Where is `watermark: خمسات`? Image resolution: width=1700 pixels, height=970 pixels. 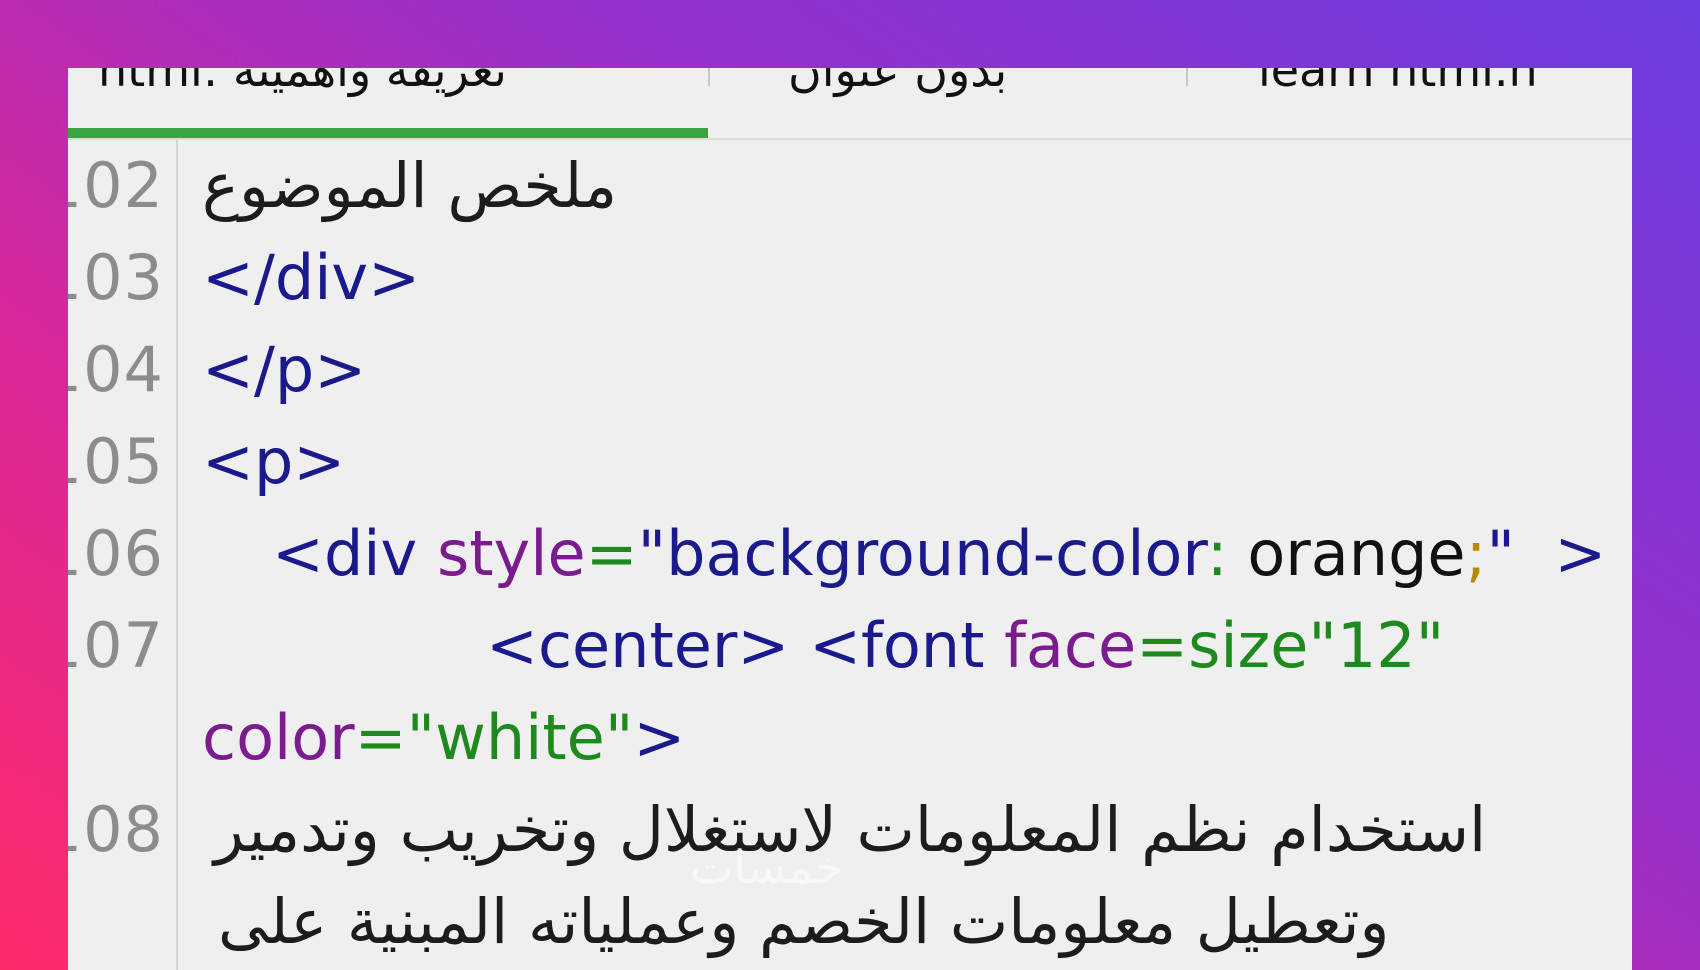 watermark: خمسات is located at coordinates (767, 867).